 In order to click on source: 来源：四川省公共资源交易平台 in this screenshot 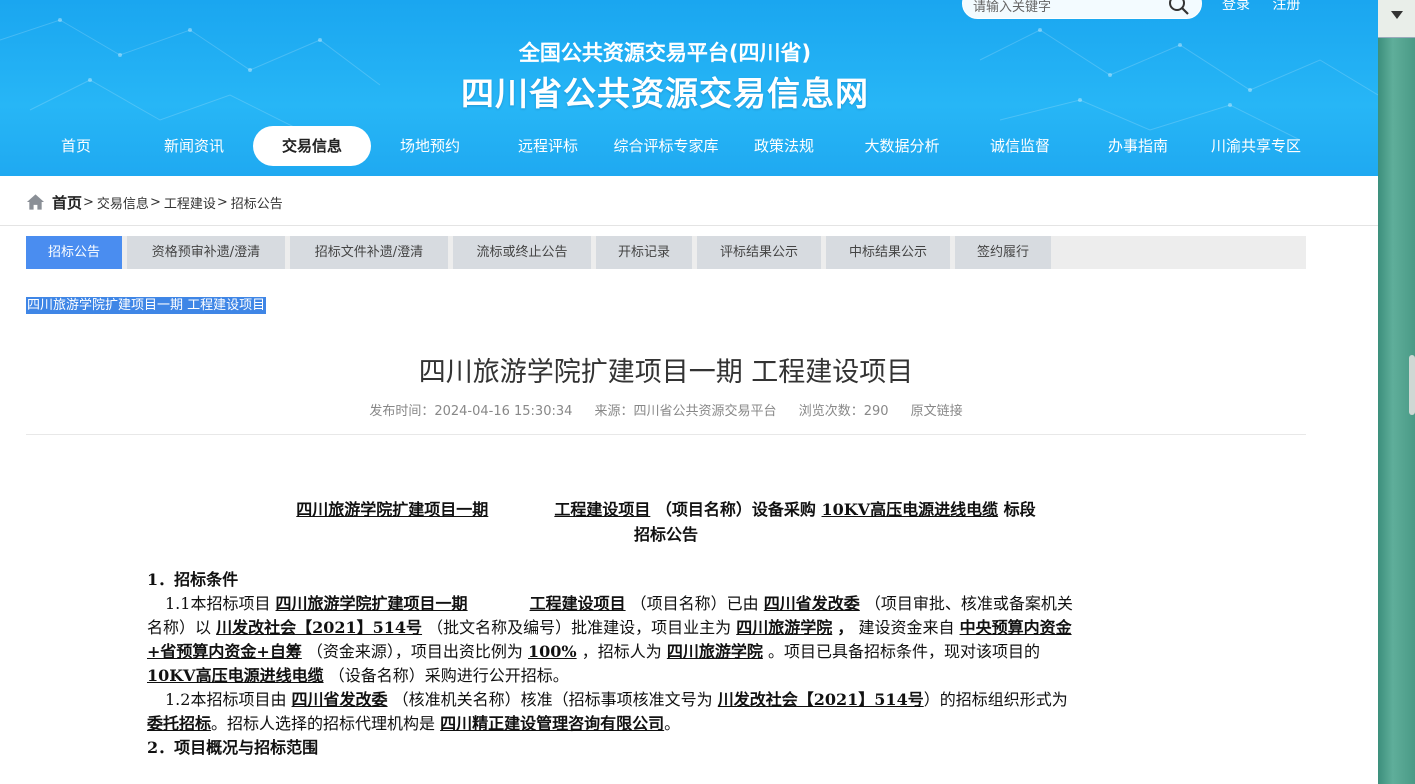, I will do `click(685, 411)`.